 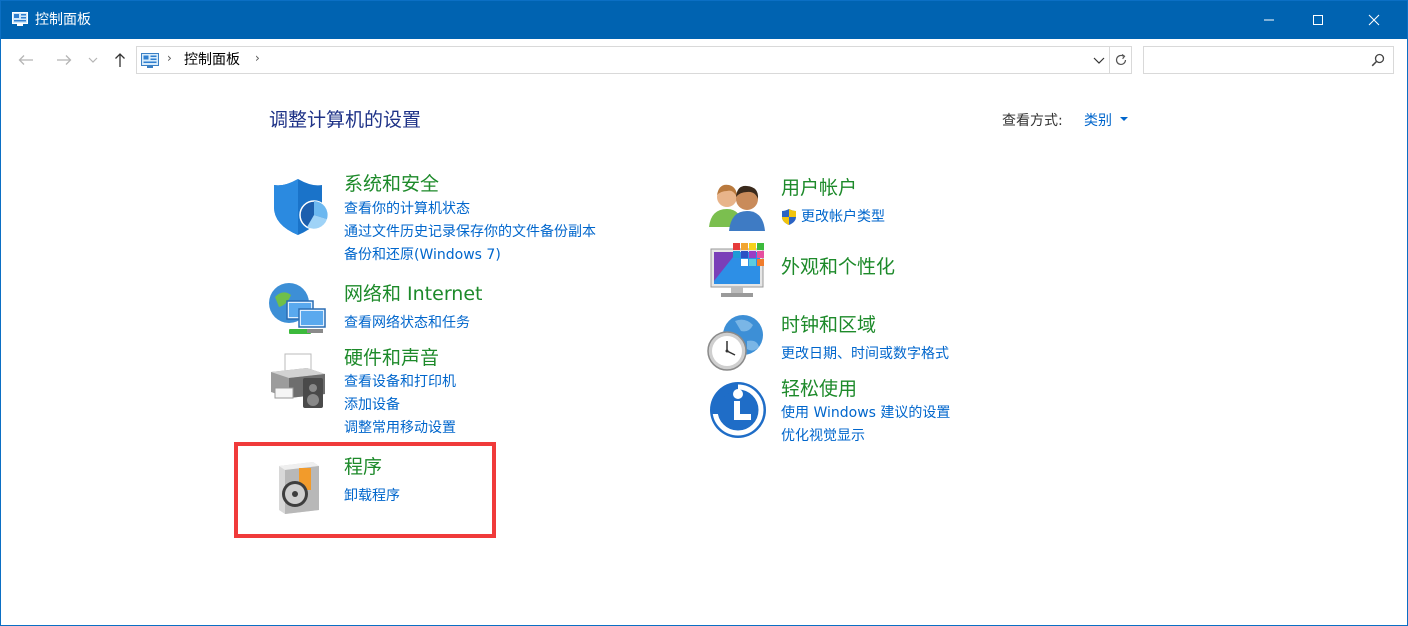 What do you see at coordinates (298, 381) in the screenshot?
I see `printer-icon` at bounding box center [298, 381].